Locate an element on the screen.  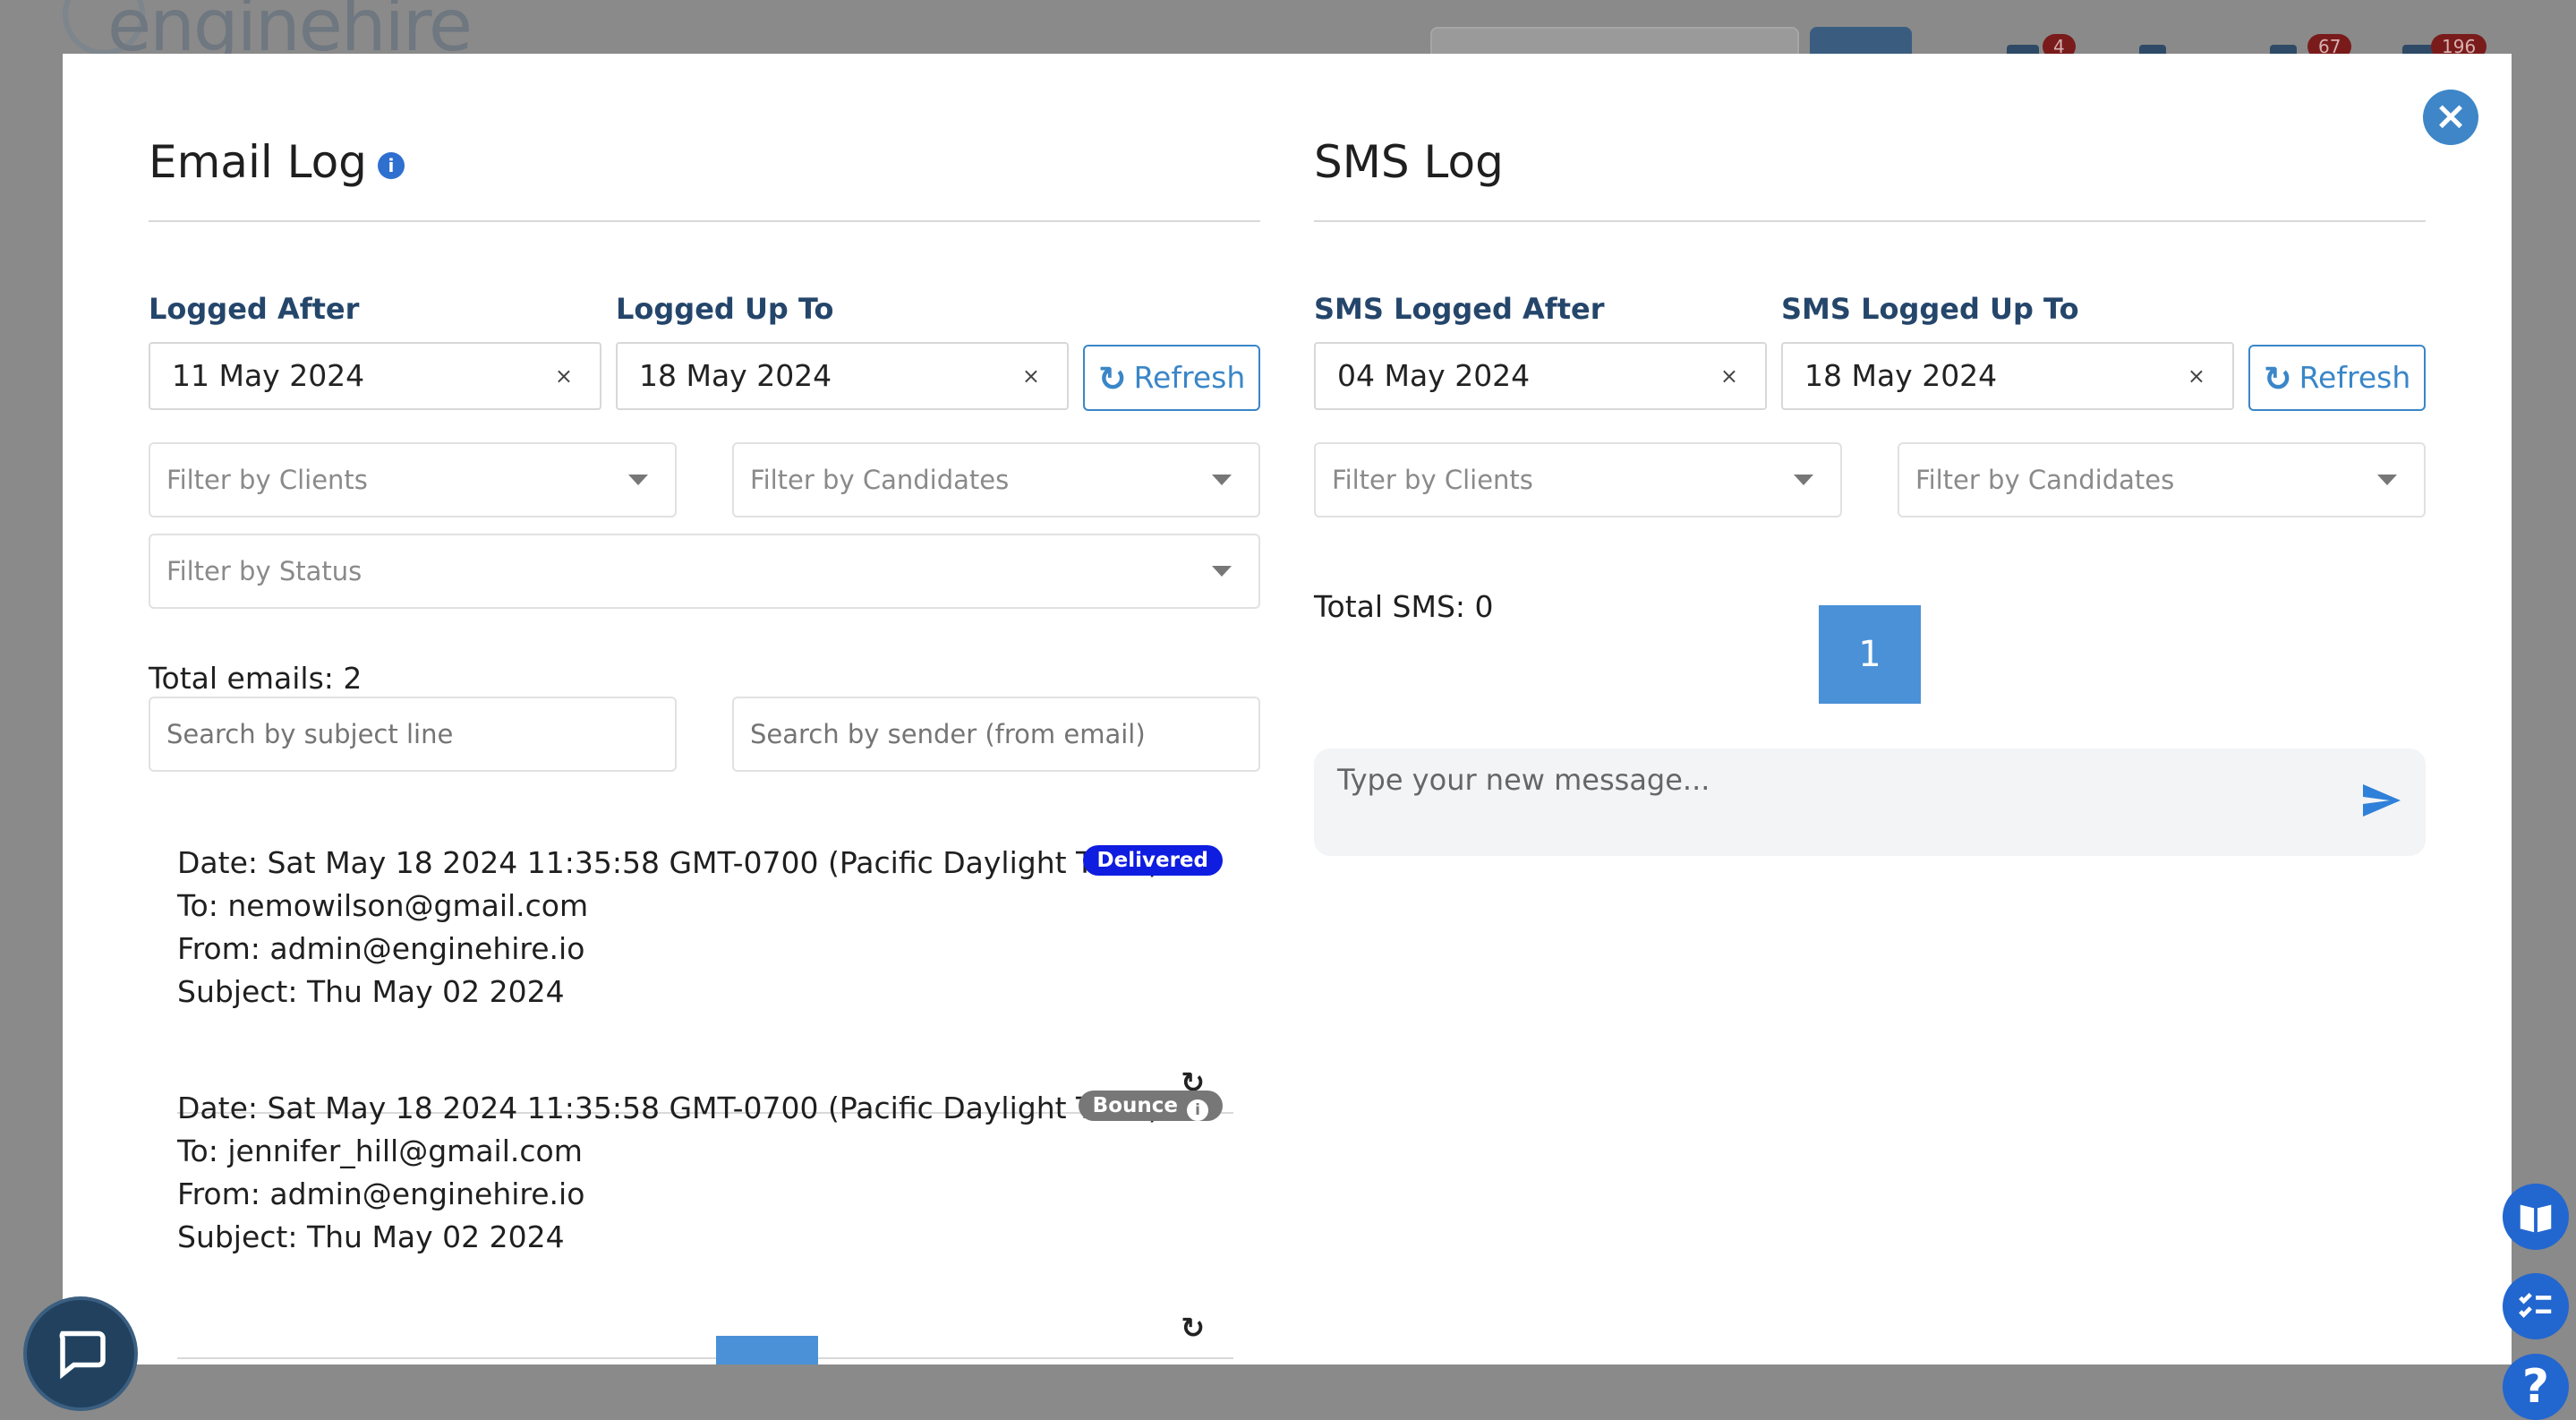
help-docs-button is located at coordinates (2536, 1217).